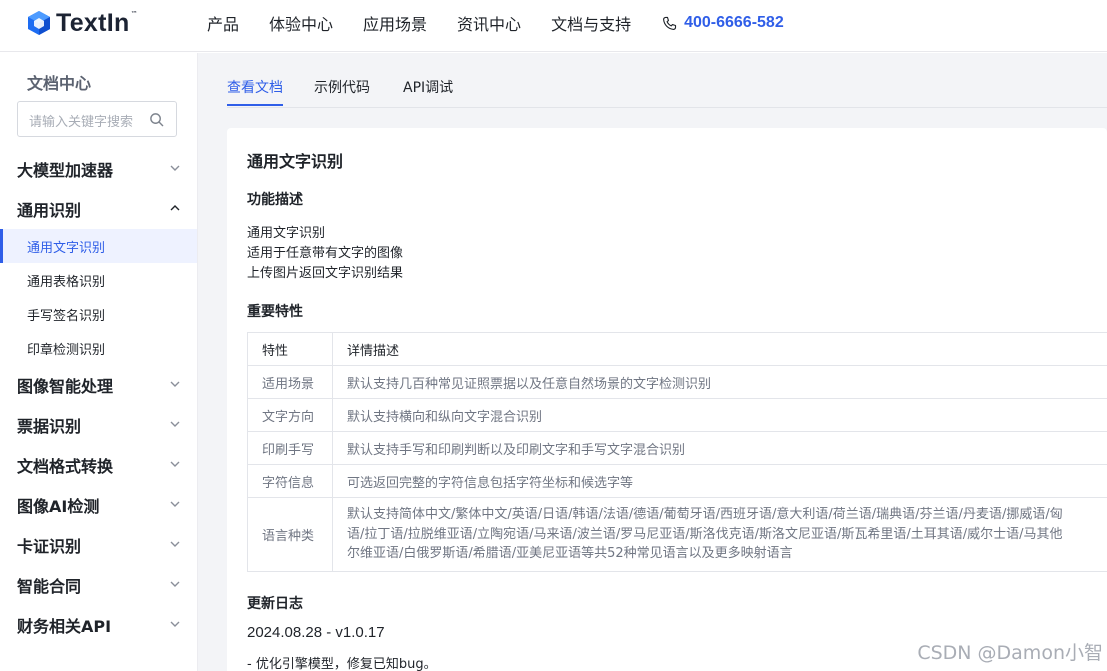 The height and width of the screenshot is (671, 1107). Describe the element at coordinates (134, 14) in the screenshot. I see `logo-trademark: ™` at that location.